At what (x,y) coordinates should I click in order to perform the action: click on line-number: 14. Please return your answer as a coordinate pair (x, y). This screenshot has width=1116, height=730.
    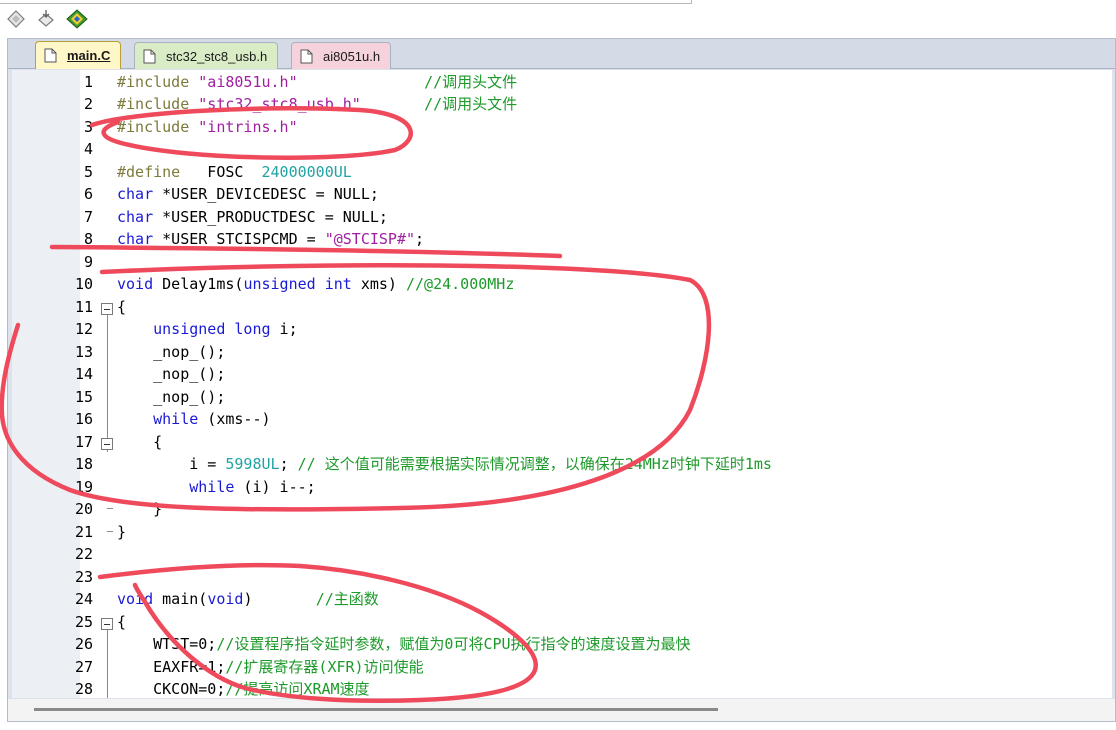
    Looking at the image, I should click on (83, 374).